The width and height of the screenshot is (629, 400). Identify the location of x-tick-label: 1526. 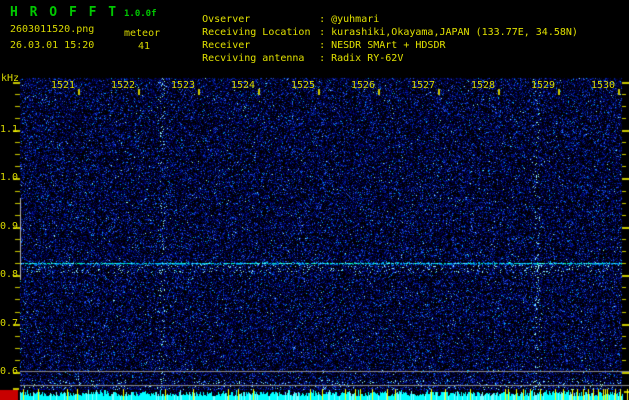
(363, 85).